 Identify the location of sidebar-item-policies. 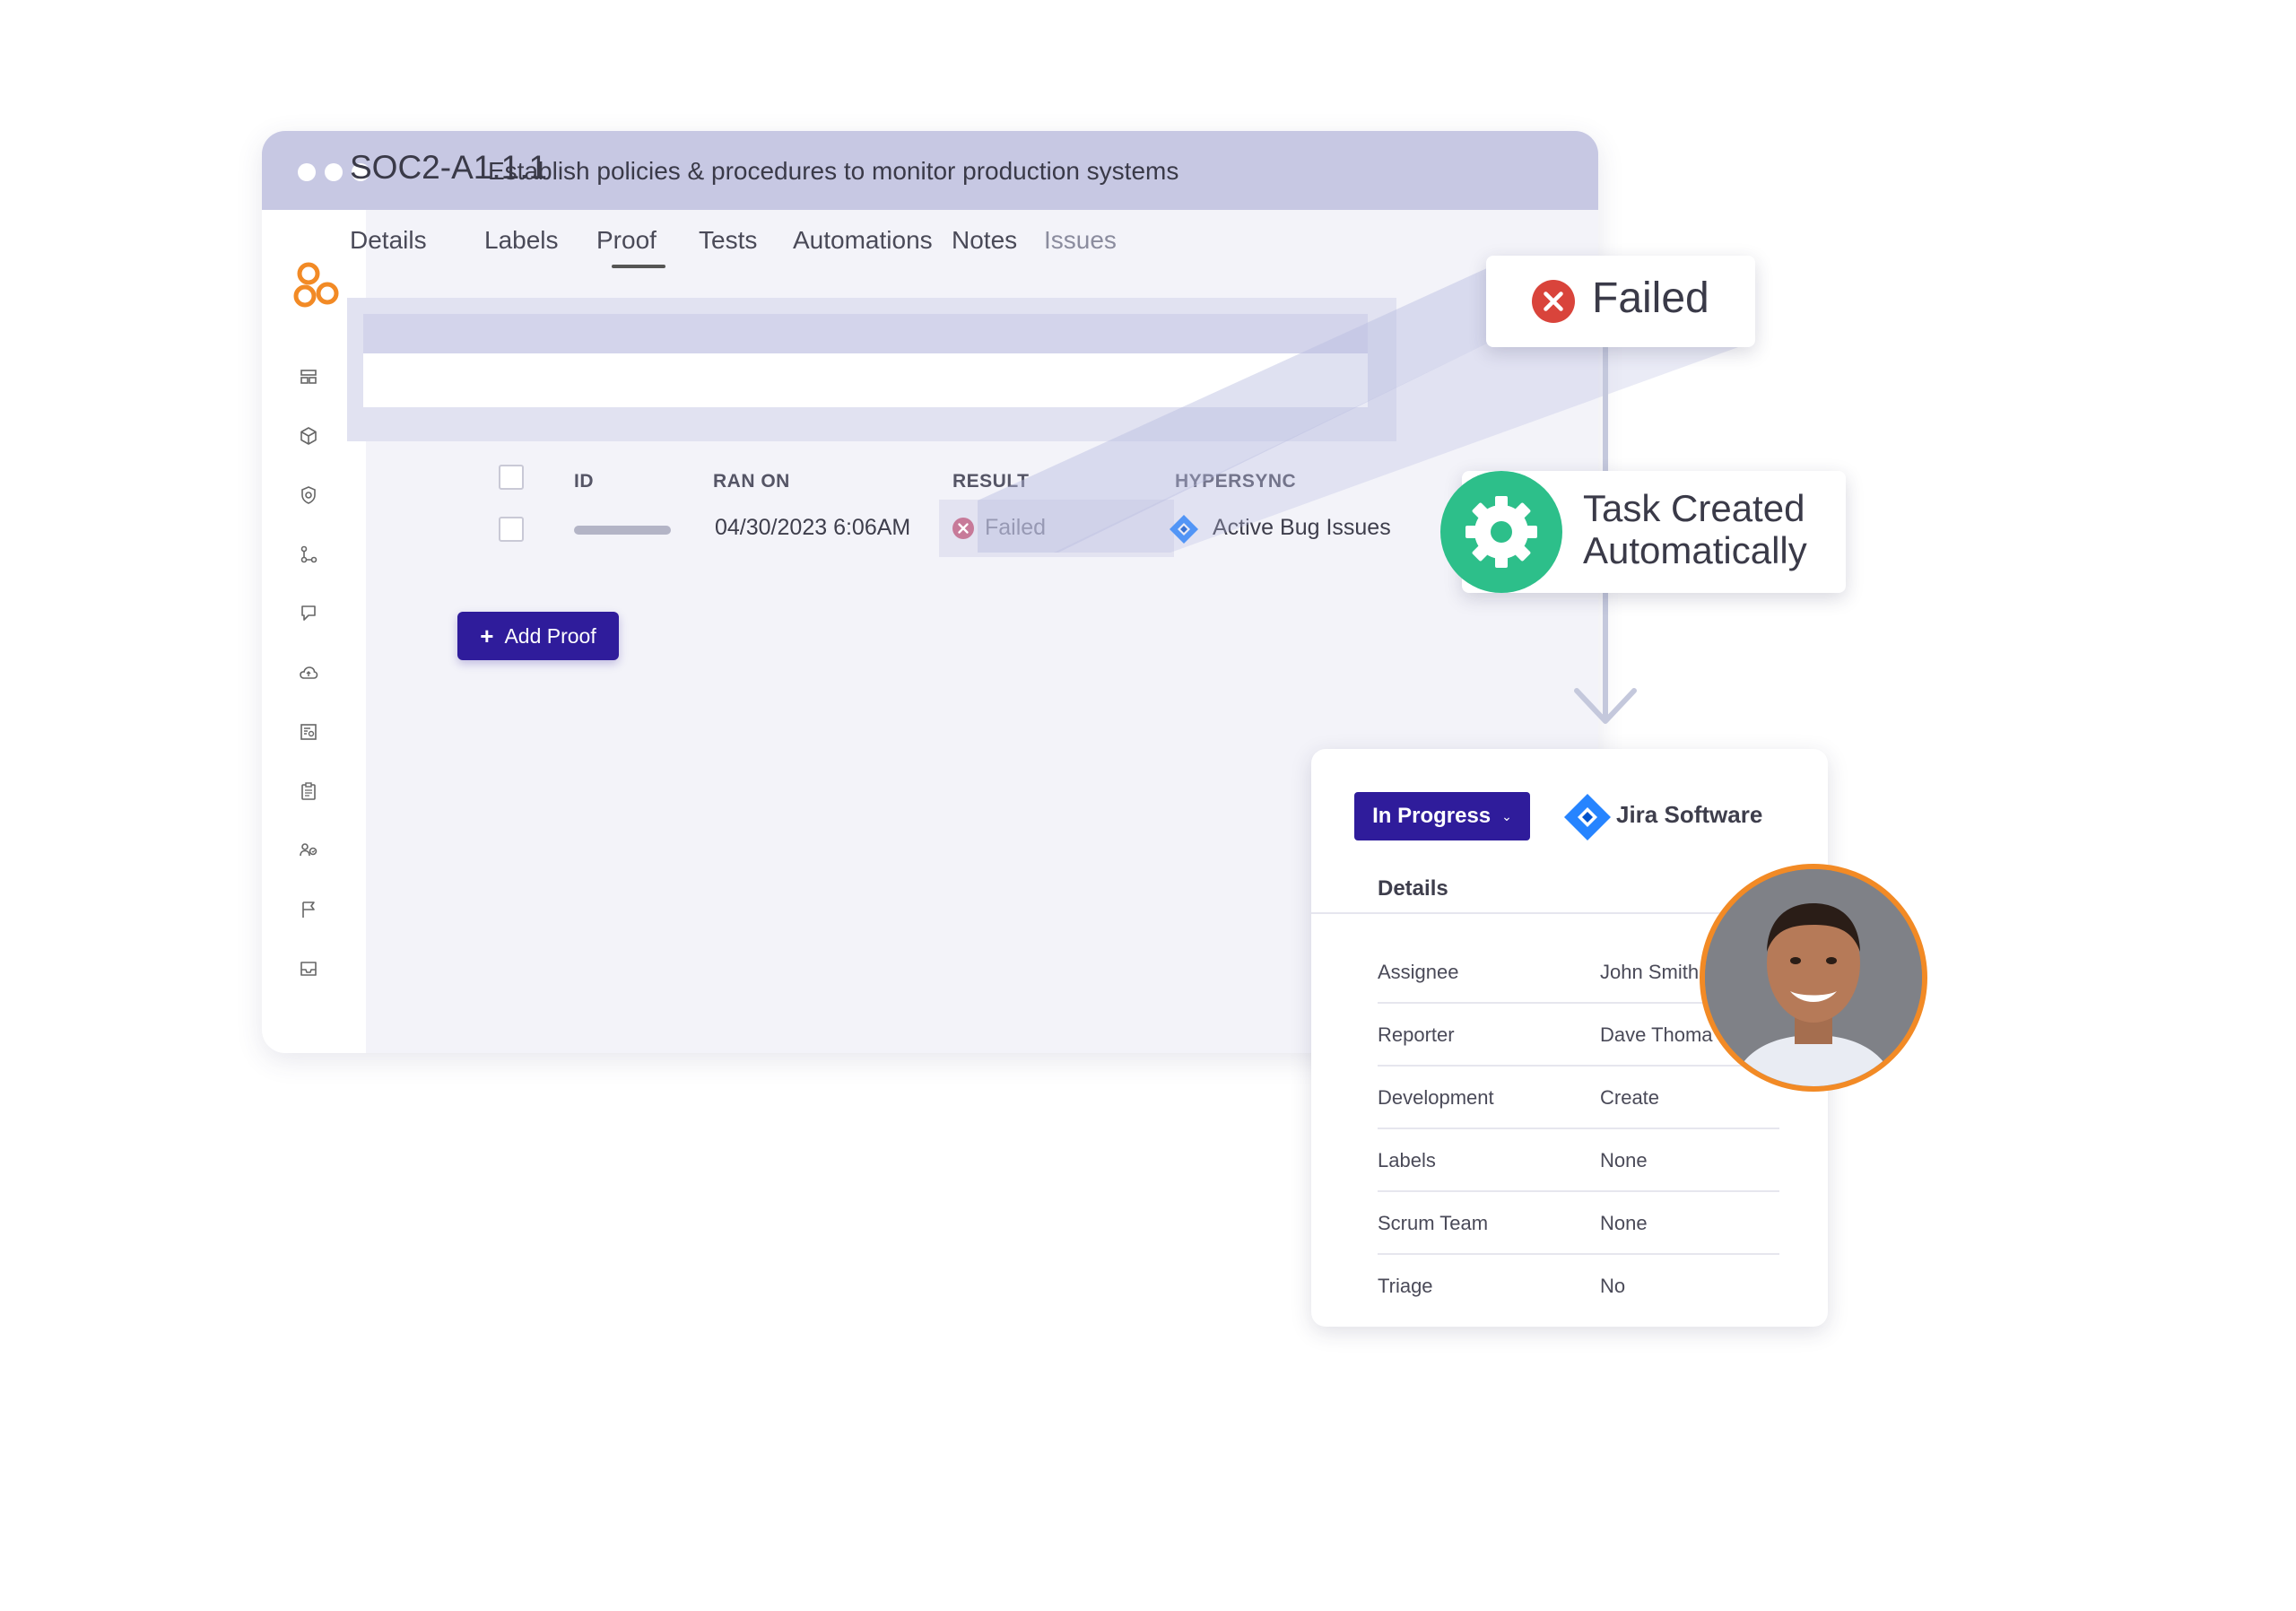
(308, 613).